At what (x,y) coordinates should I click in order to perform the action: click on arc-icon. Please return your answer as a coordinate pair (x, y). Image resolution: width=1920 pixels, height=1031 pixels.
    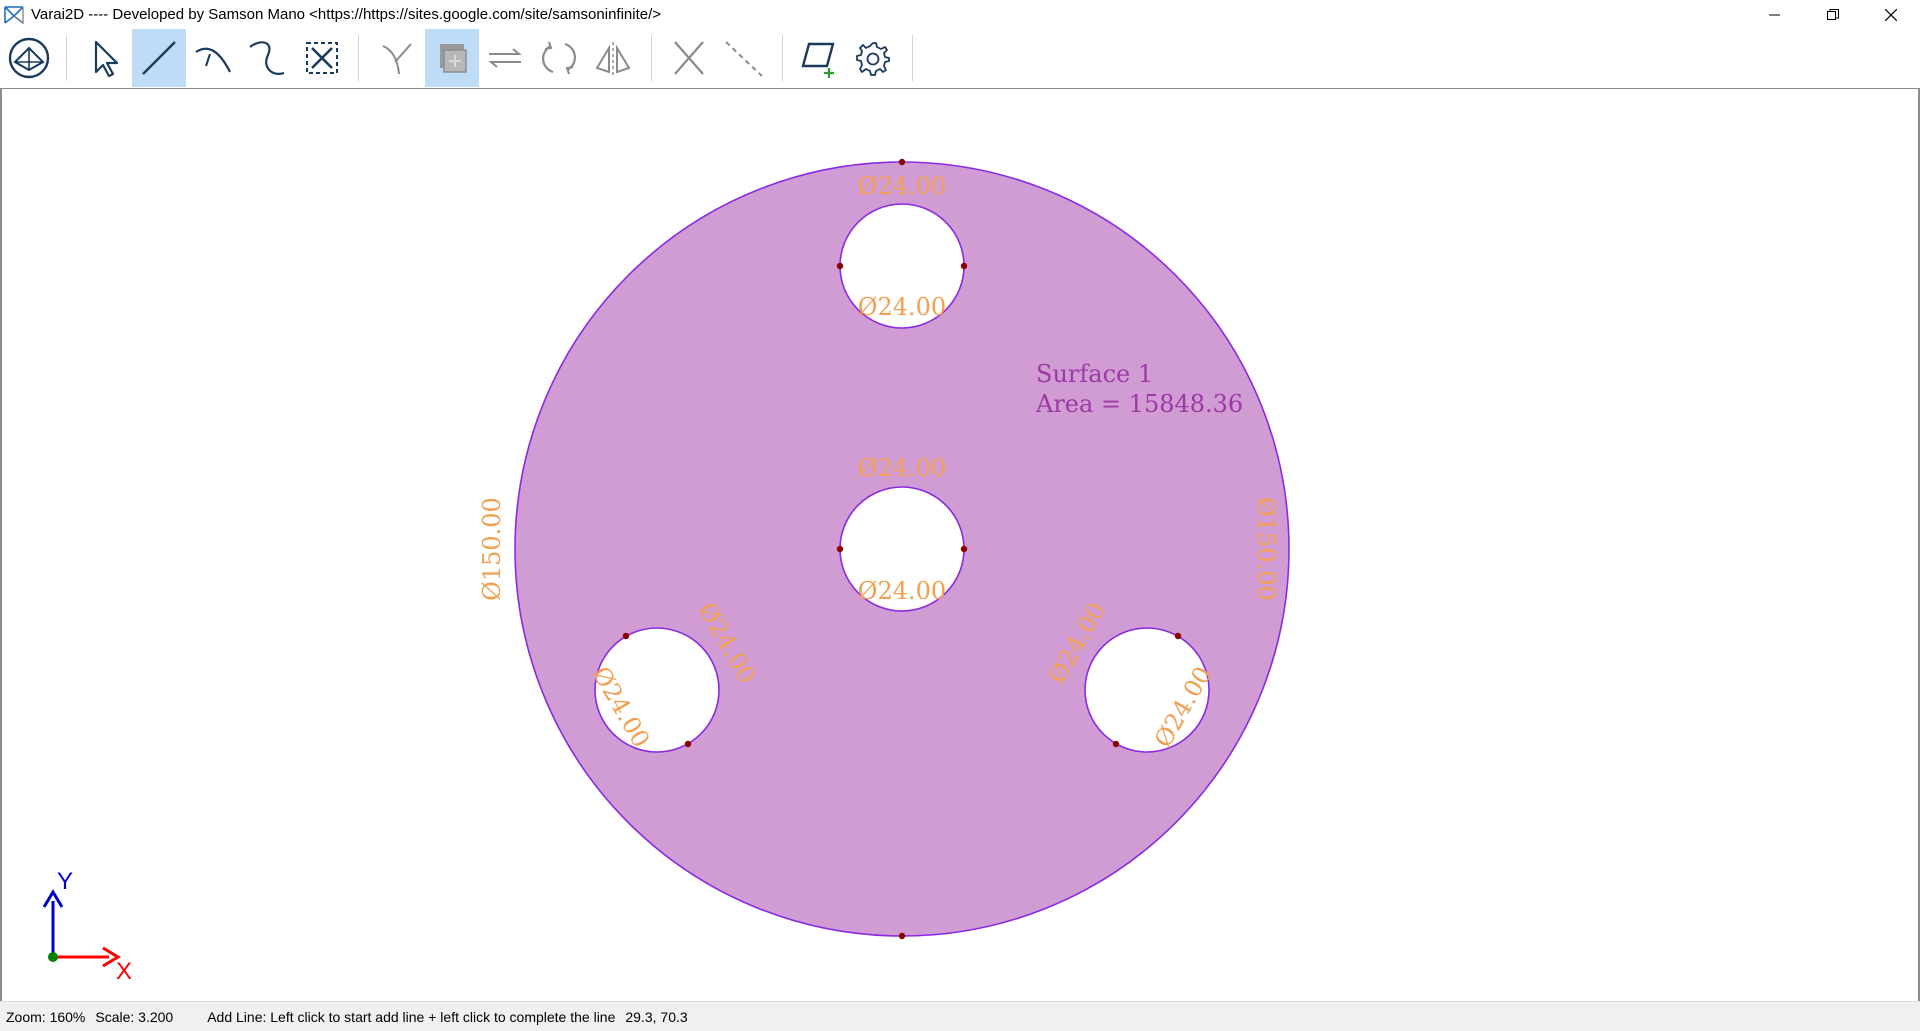
    Looking at the image, I should click on (213, 60).